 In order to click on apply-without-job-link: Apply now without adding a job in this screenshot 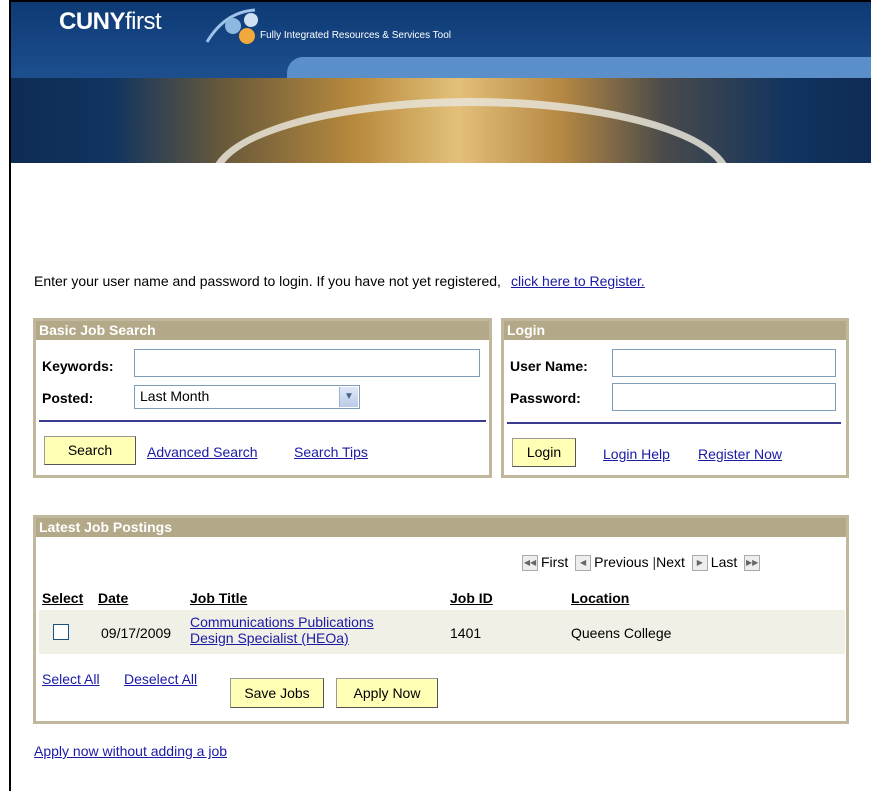, I will do `click(130, 751)`.